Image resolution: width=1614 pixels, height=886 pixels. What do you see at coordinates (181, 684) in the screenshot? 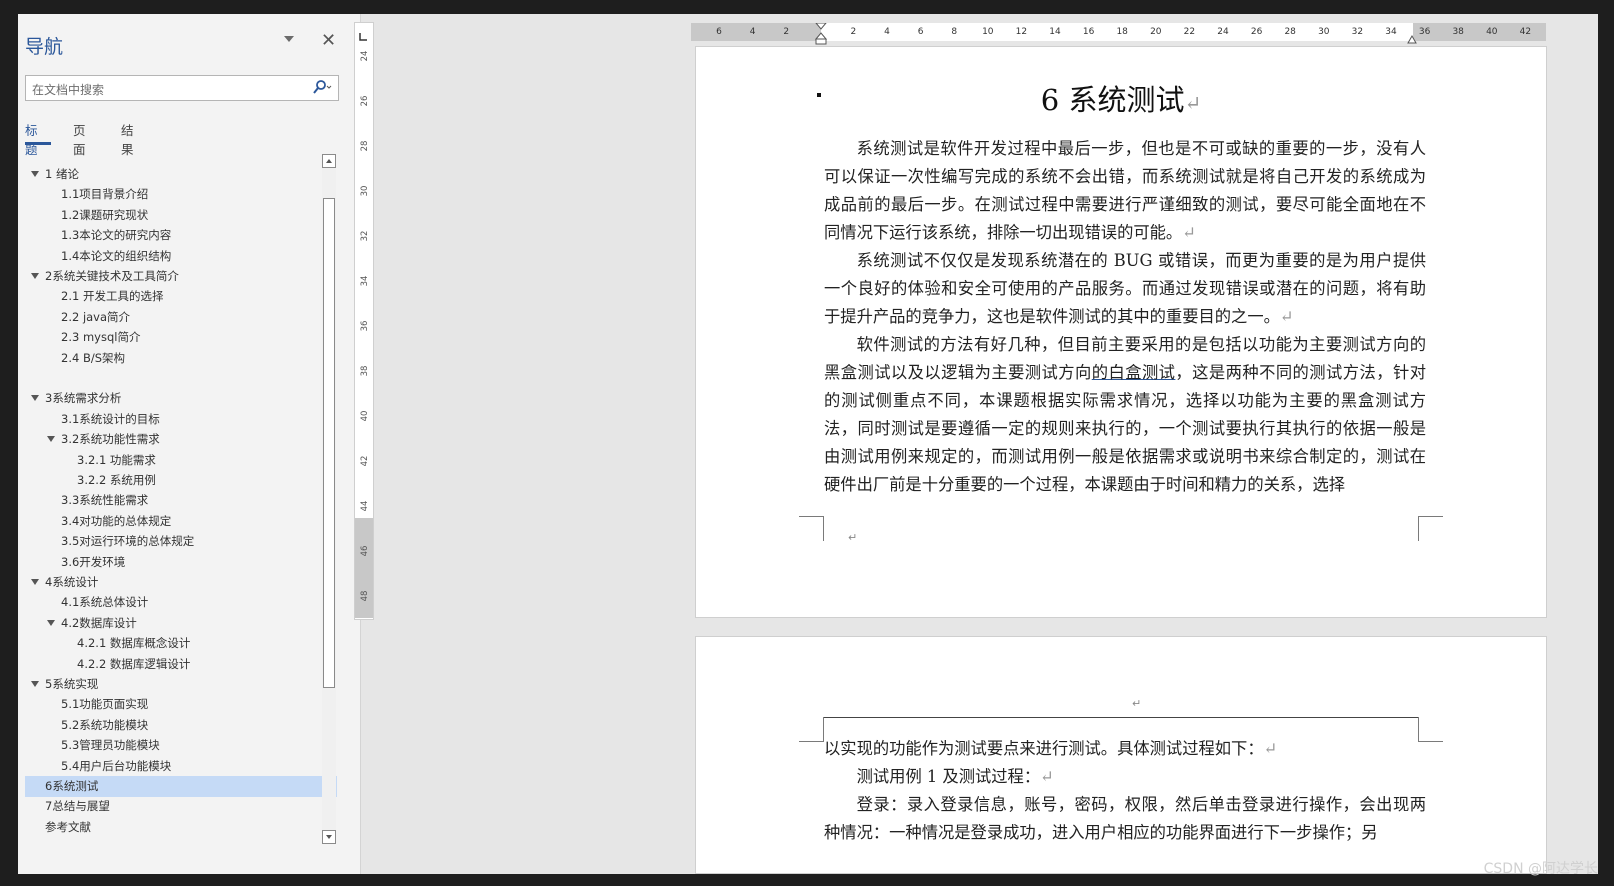
I see `nav-heading-item: 5系统实现` at bounding box center [181, 684].